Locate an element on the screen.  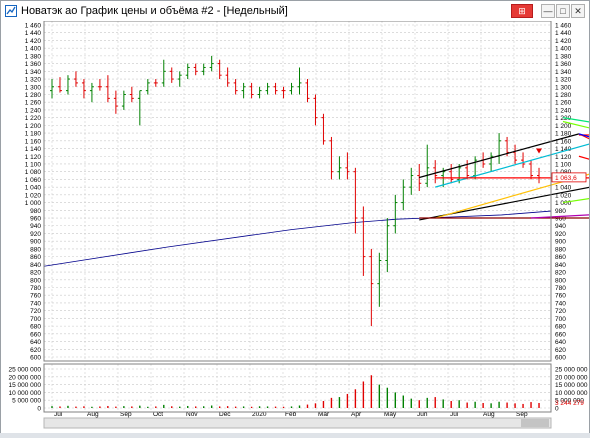
price-tick-label-right: 800 is located at coordinates (560, 280).